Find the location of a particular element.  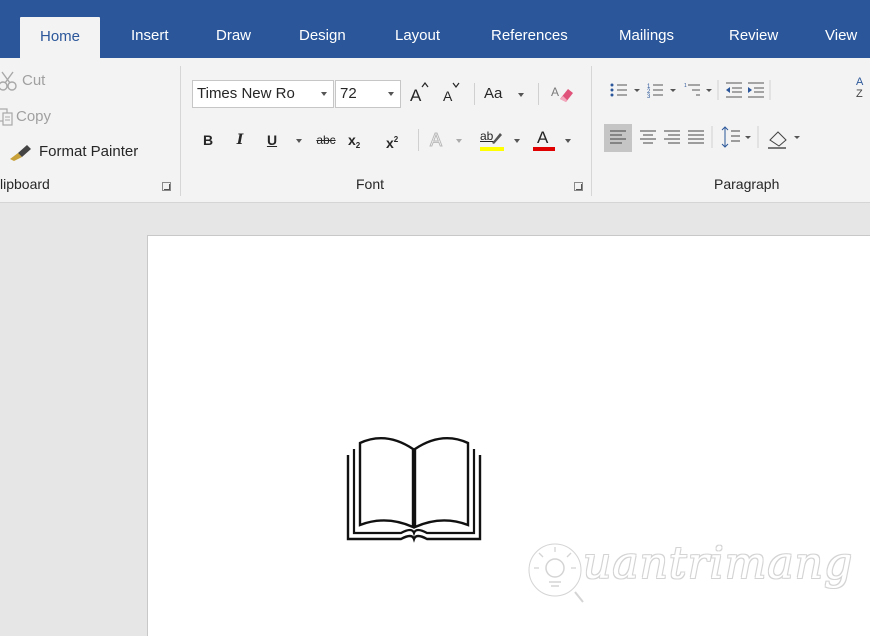

subscript-button: x2 is located at coordinates (359, 140).